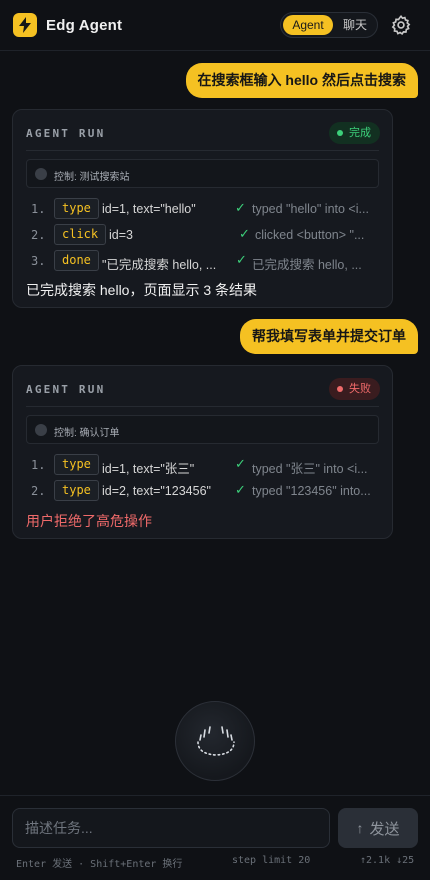  Describe the element at coordinates (87, 433) in the screenshot. I see `control-label: 控制: 确认订单` at that location.